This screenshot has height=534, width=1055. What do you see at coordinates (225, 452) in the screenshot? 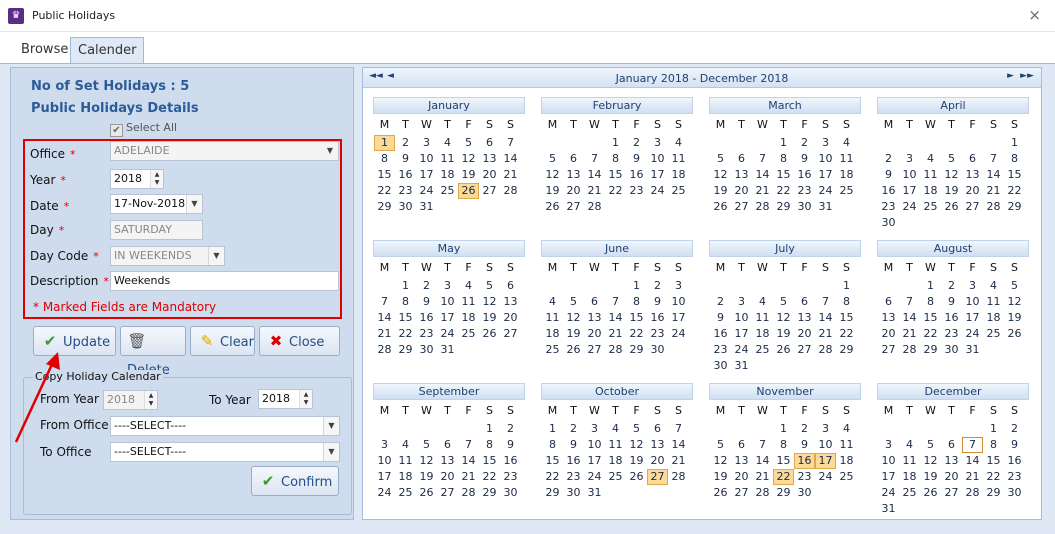
I see `to-office-select: ----SELECT---- ▼` at bounding box center [225, 452].